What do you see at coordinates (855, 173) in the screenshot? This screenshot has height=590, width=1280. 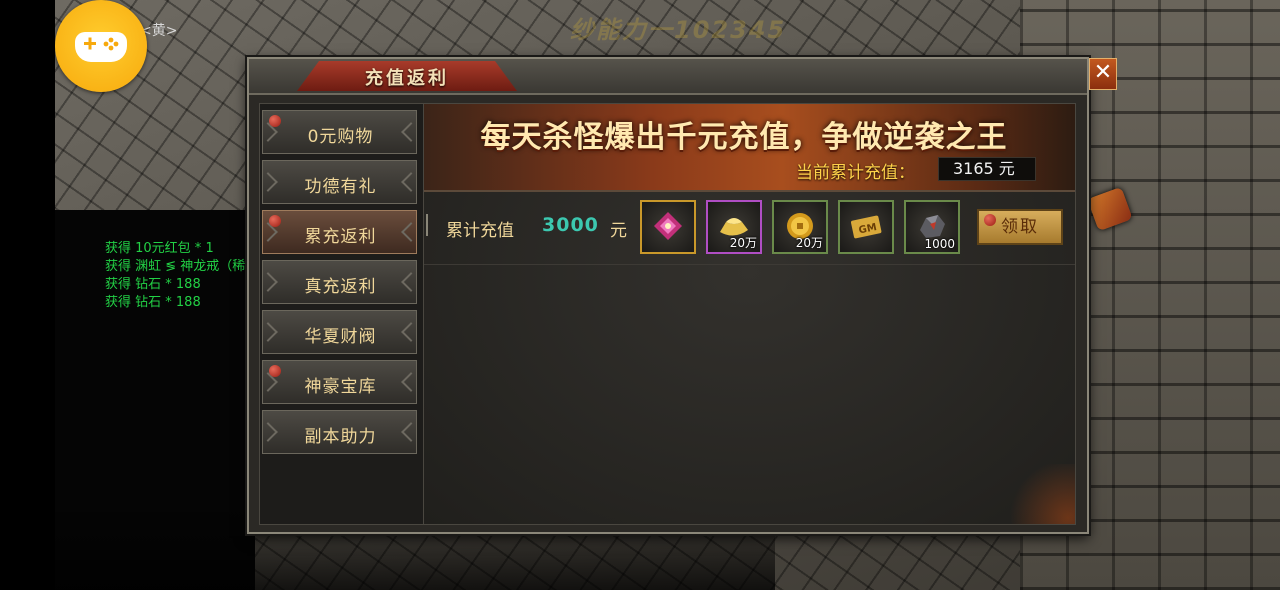 I see `total-recharge-label: 当前累计充值：` at bounding box center [855, 173].